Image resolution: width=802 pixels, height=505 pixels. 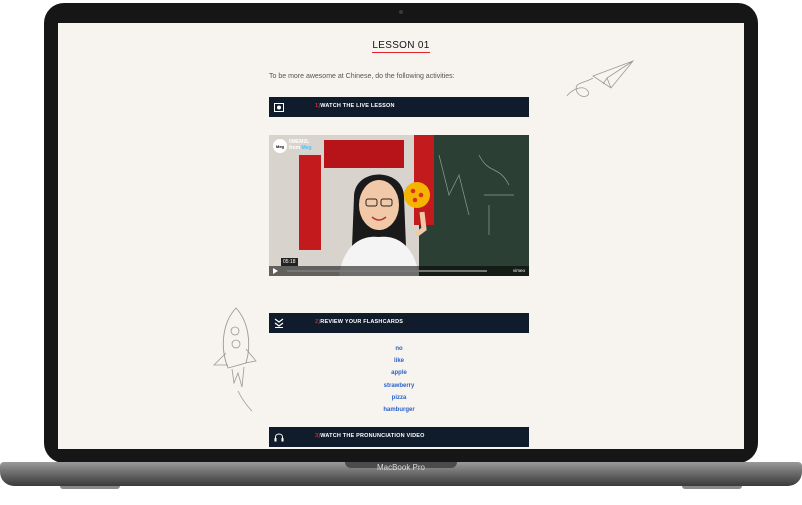 I want to click on flashcard-link: pizza, so click(x=399, y=398).